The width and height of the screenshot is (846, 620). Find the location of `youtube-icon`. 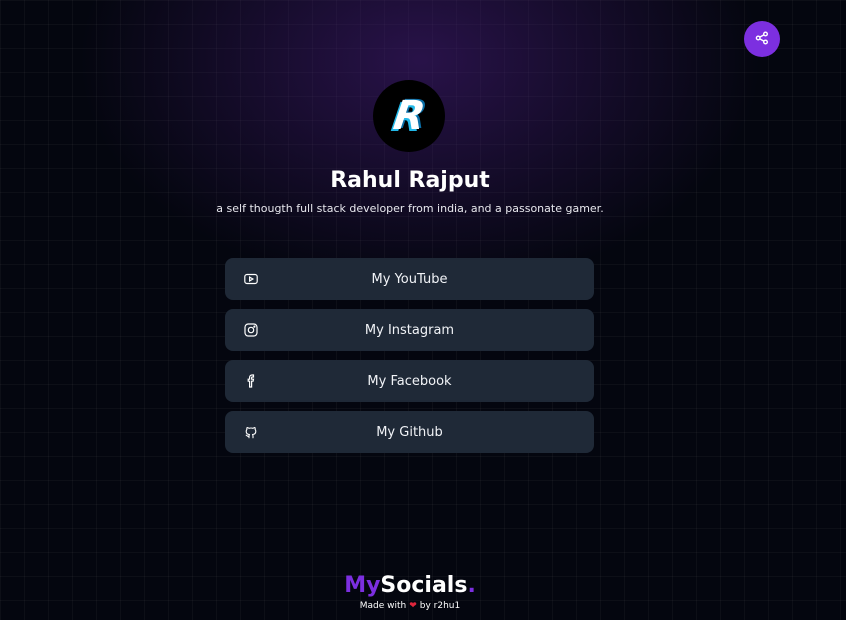

youtube-icon is located at coordinates (251, 279).